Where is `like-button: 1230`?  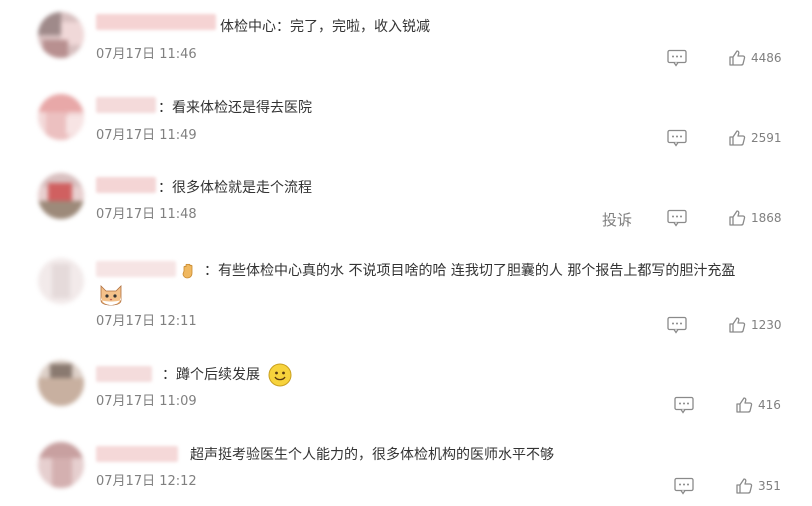 like-button: 1230 is located at coordinates (755, 325).